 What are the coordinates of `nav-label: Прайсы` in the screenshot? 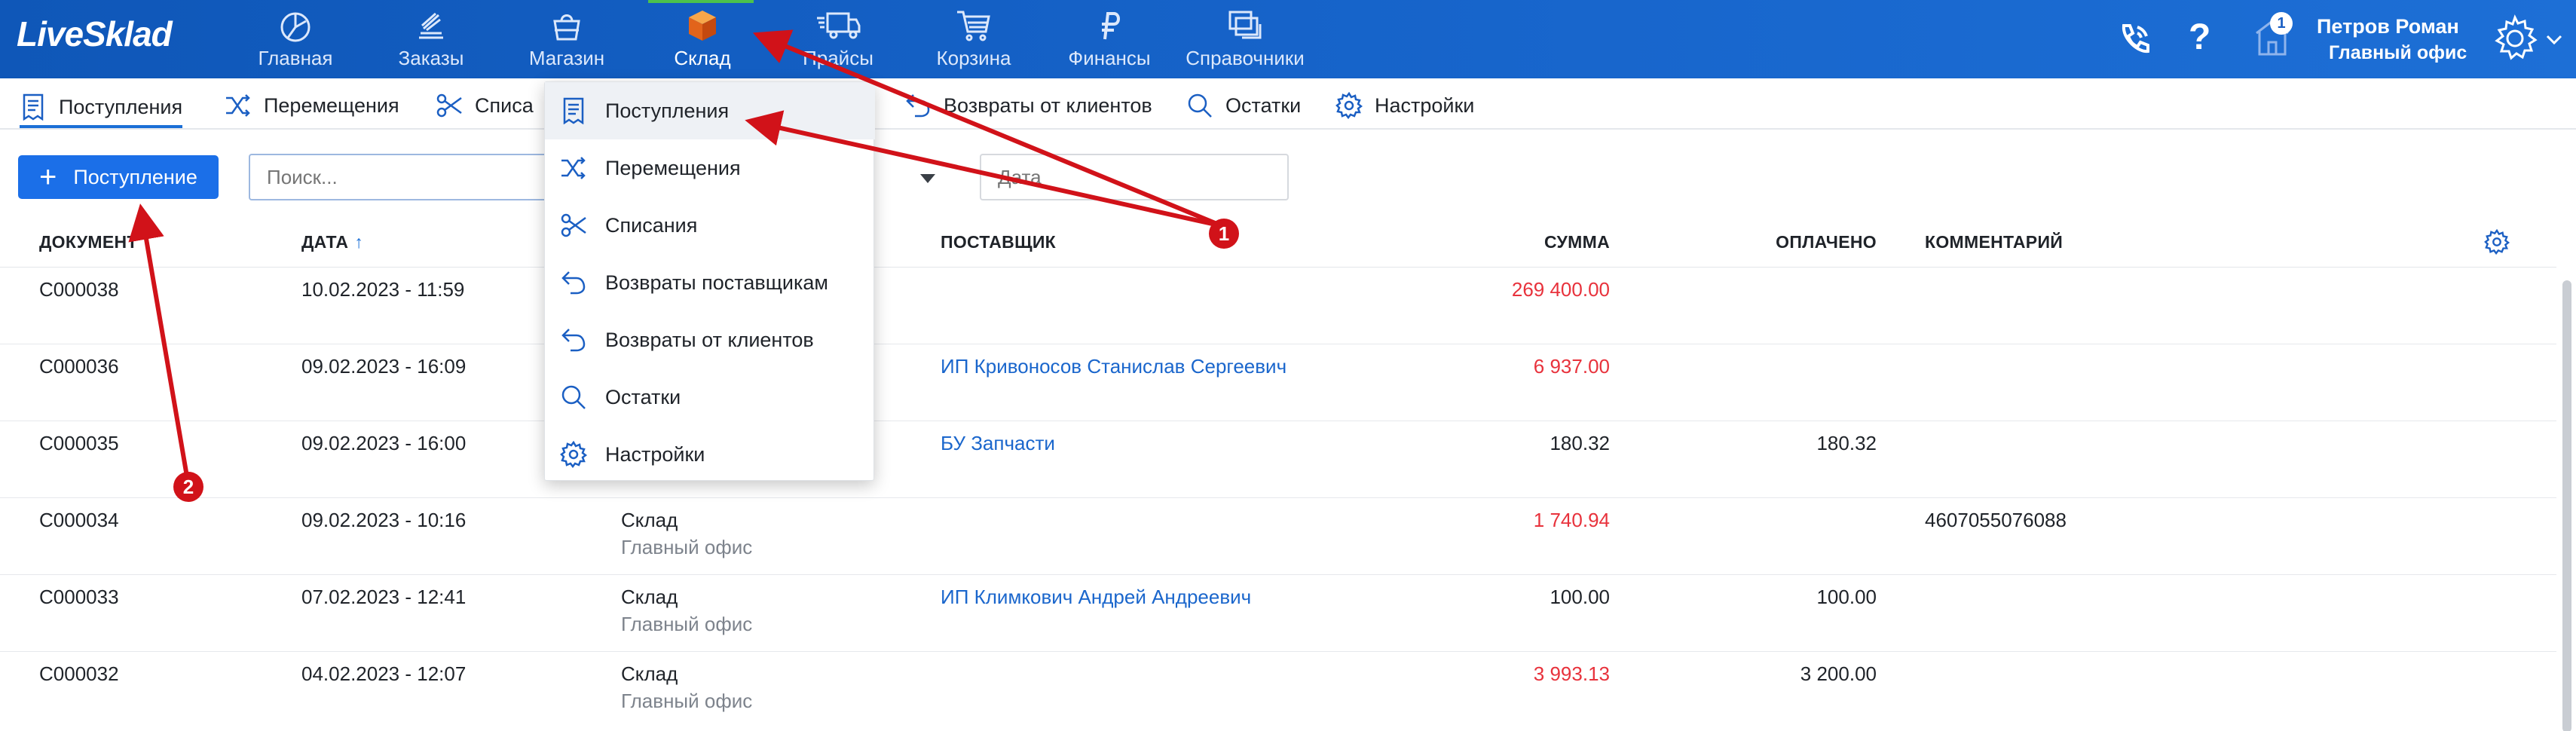 It's located at (838, 58).